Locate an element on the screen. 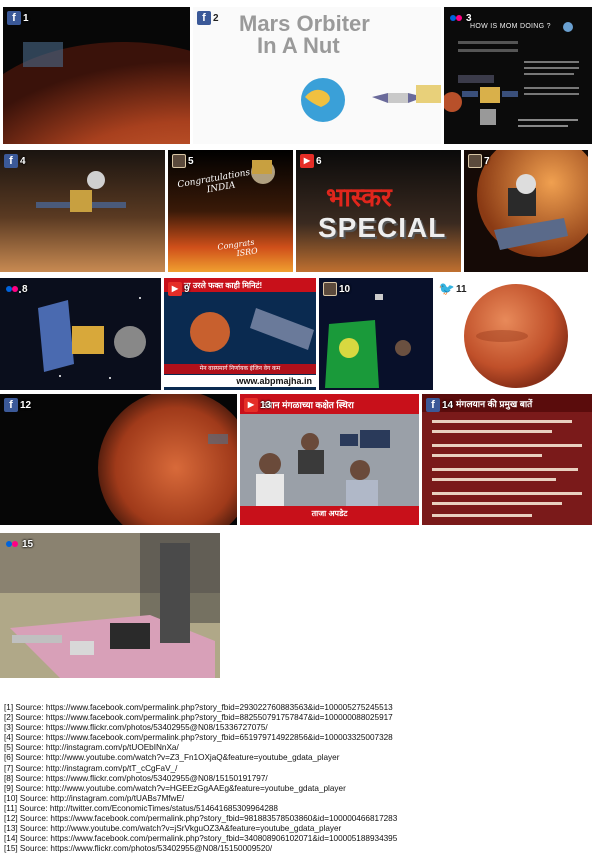 This screenshot has height=862, width=600. tile-1-badge: f1 is located at coordinates (18, 18).